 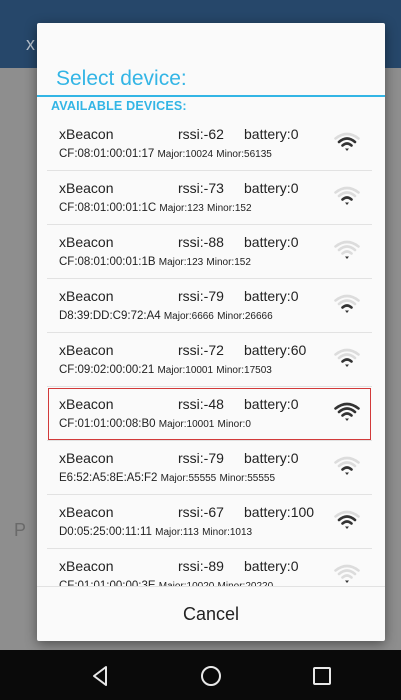 I want to click on device-major: Major:10024, so click(x=185, y=154).